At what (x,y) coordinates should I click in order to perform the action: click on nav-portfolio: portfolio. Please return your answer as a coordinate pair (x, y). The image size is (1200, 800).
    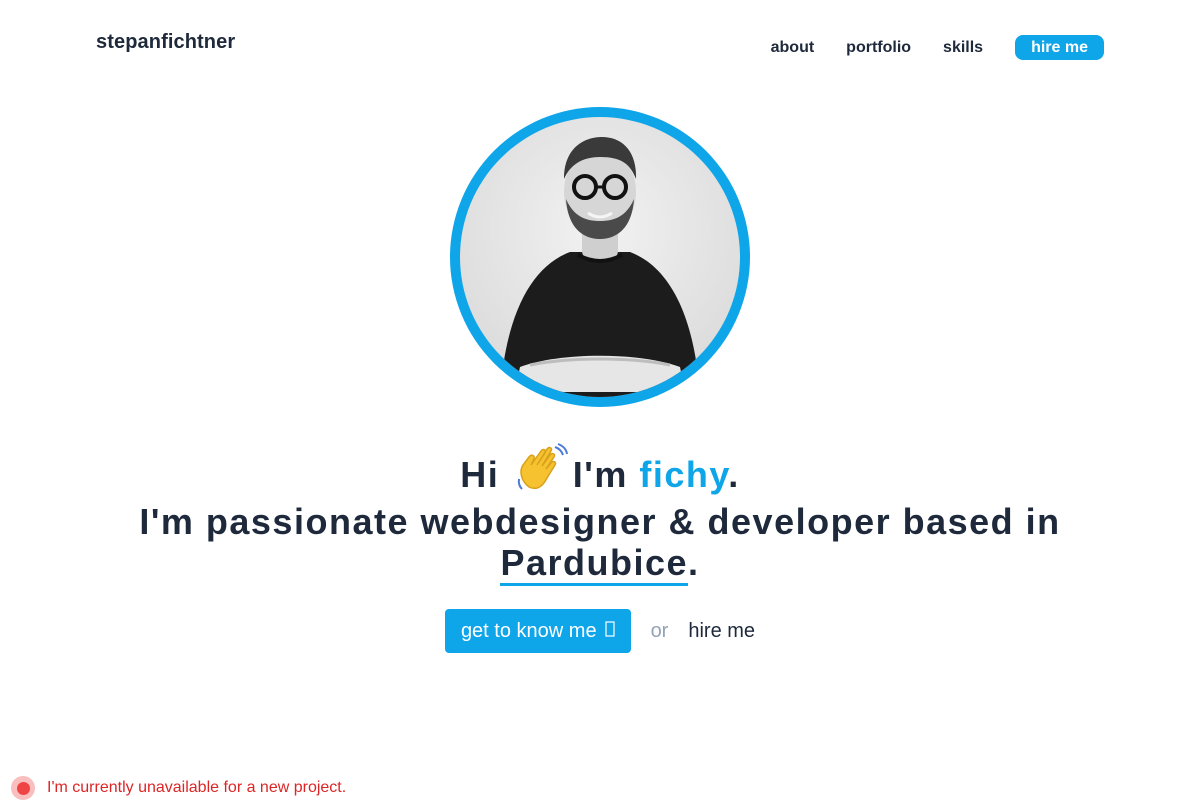
    Looking at the image, I should click on (878, 48).